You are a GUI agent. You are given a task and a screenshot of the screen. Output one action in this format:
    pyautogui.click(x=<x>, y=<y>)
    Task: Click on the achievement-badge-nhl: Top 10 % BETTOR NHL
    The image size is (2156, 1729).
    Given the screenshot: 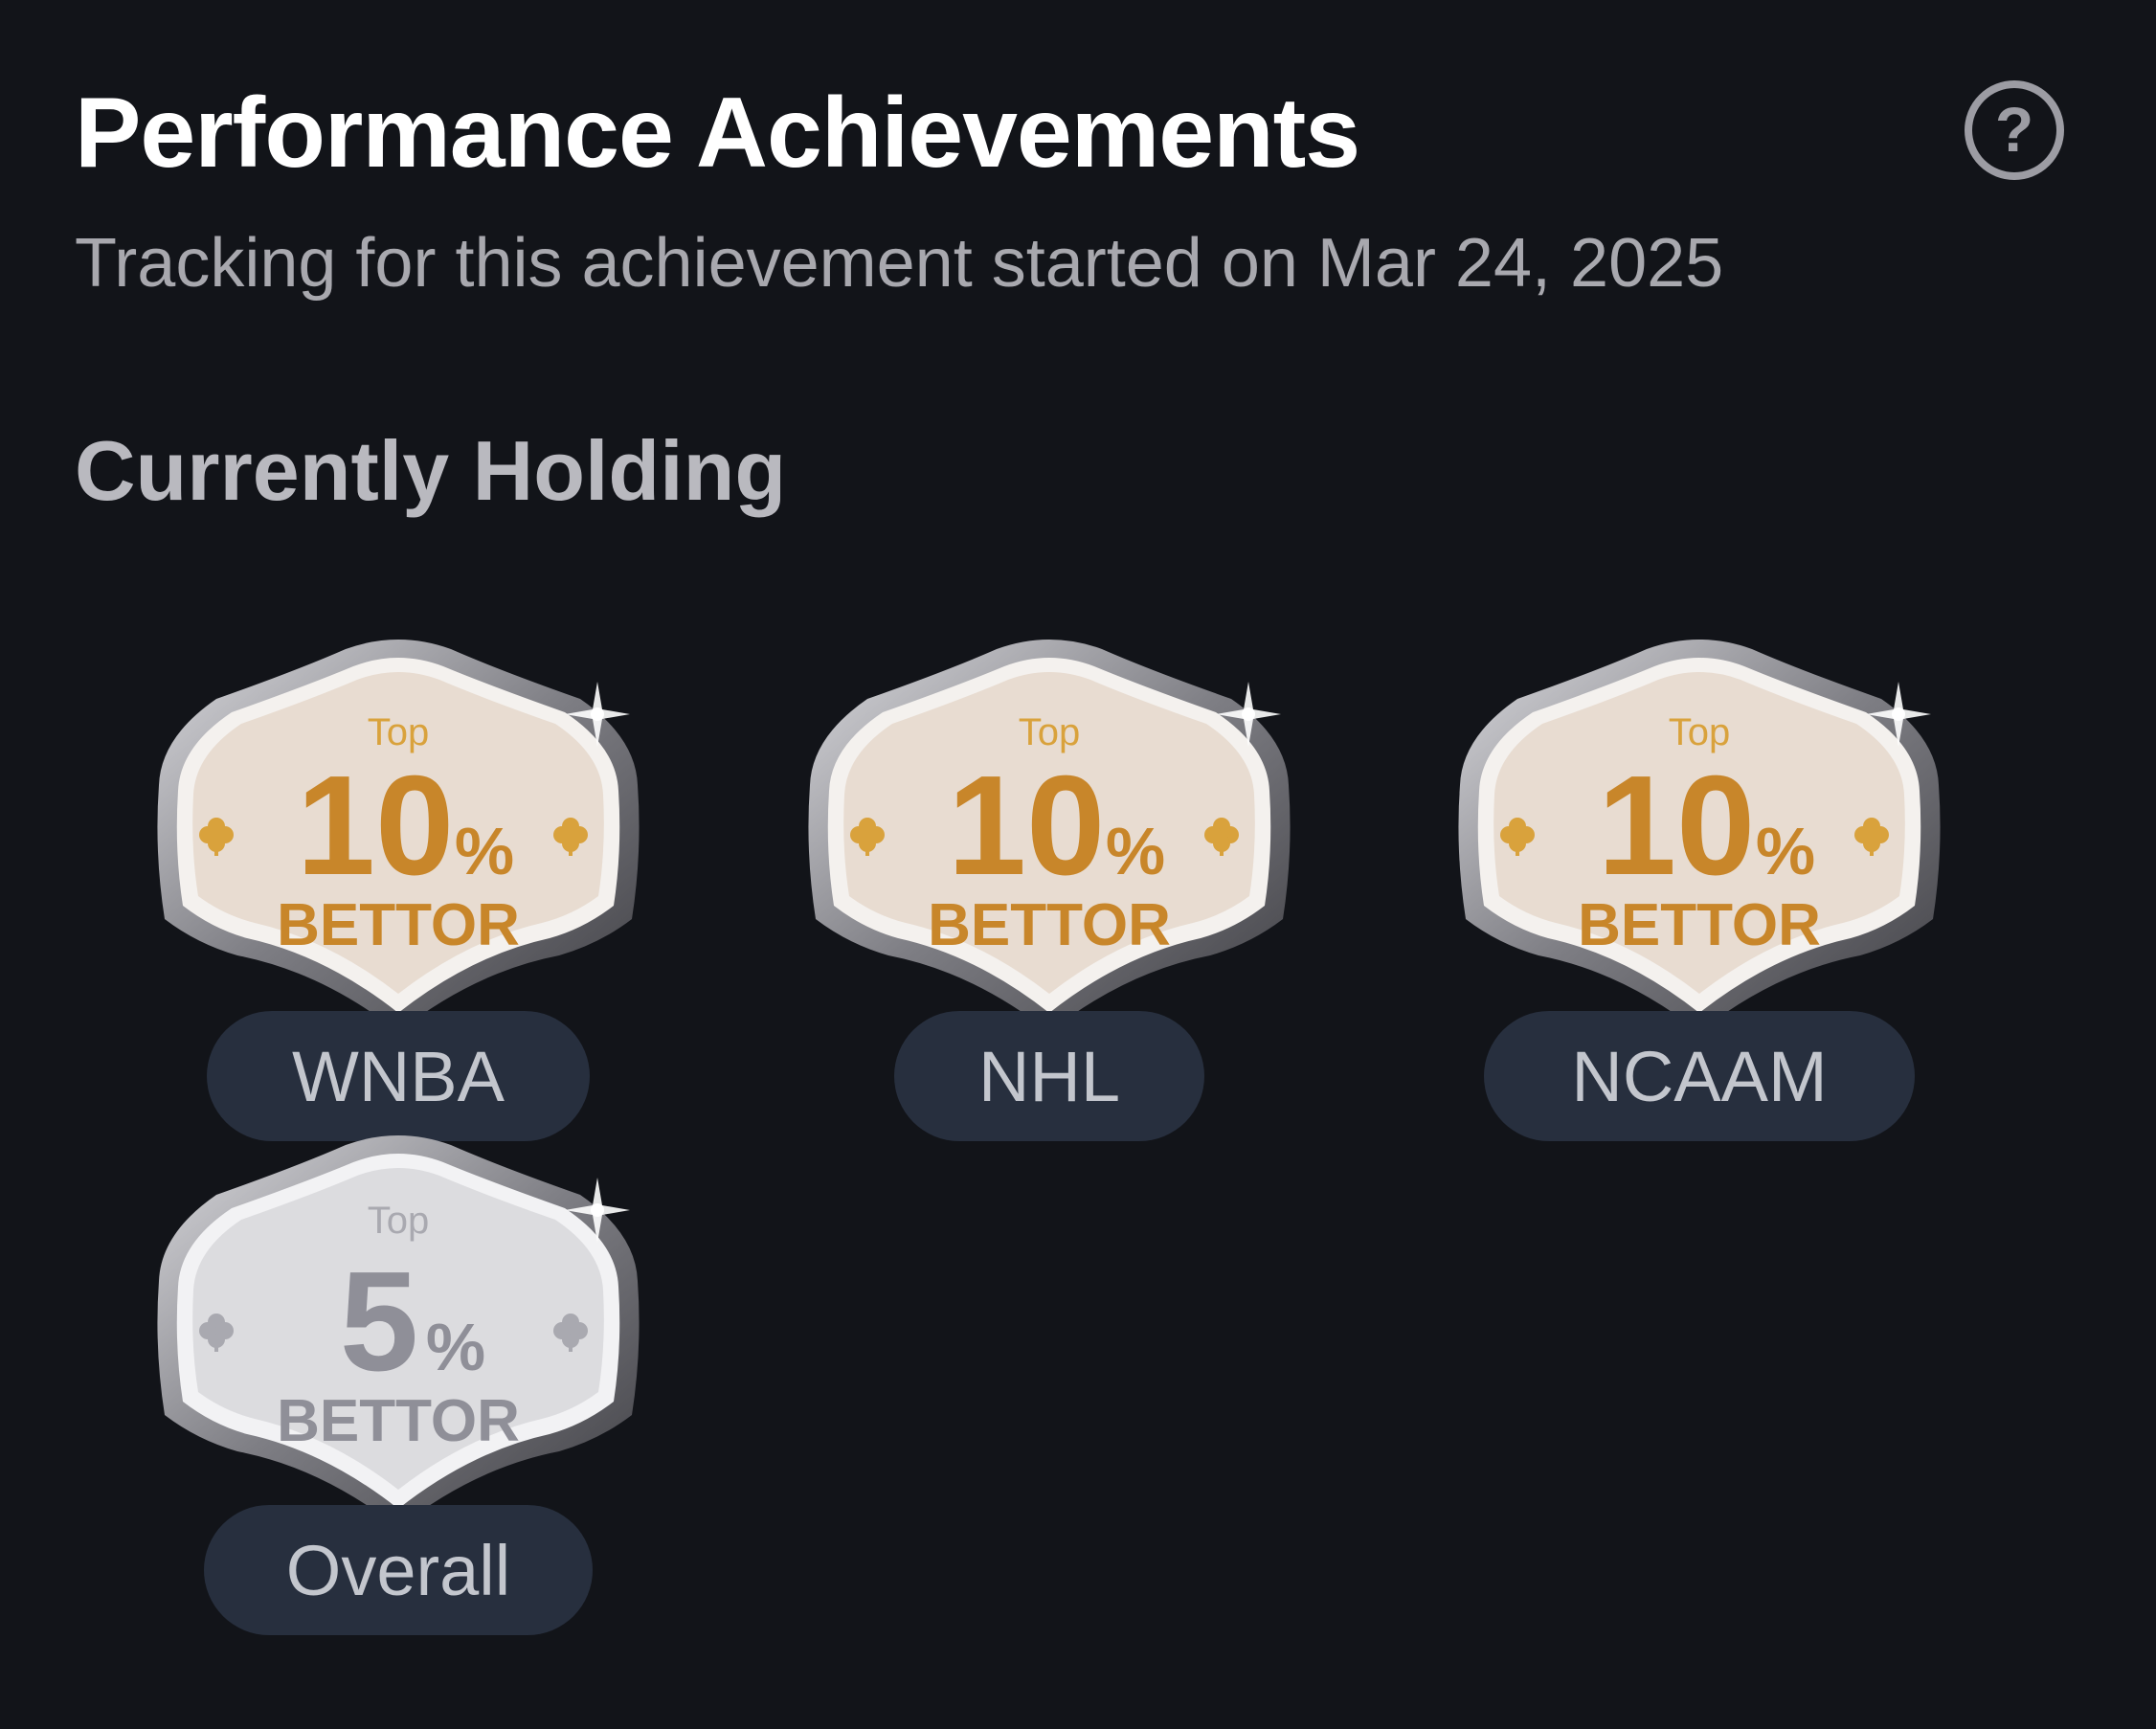 What is the action you would take?
    pyautogui.click(x=1049, y=891)
    